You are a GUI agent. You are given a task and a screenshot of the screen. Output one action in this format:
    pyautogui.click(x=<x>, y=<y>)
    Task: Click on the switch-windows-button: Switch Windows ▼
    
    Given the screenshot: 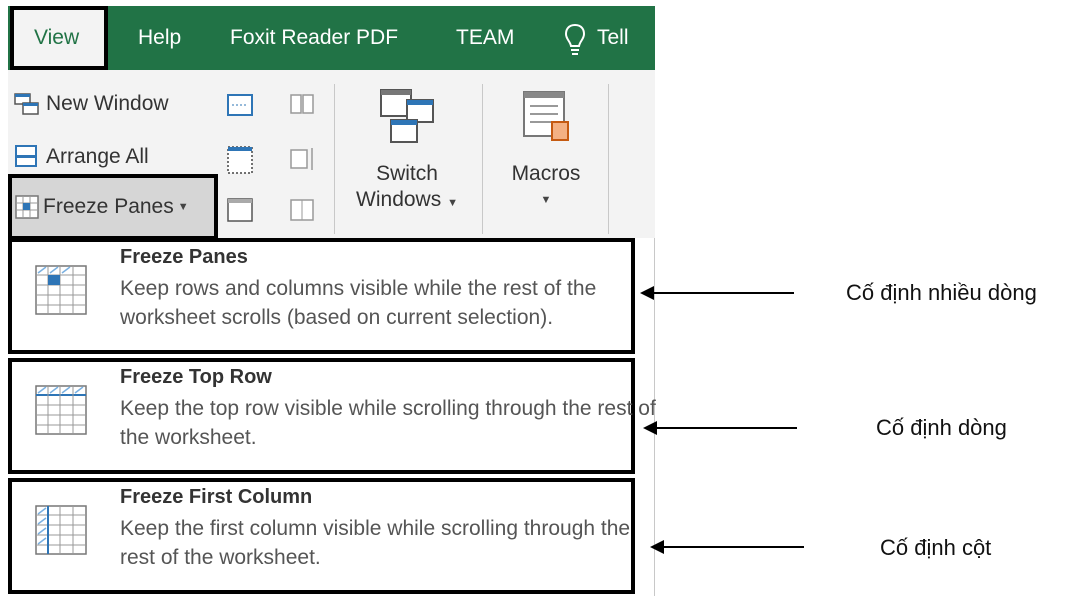 What is the action you would take?
    pyautogui.click(x=407, y=150)
    